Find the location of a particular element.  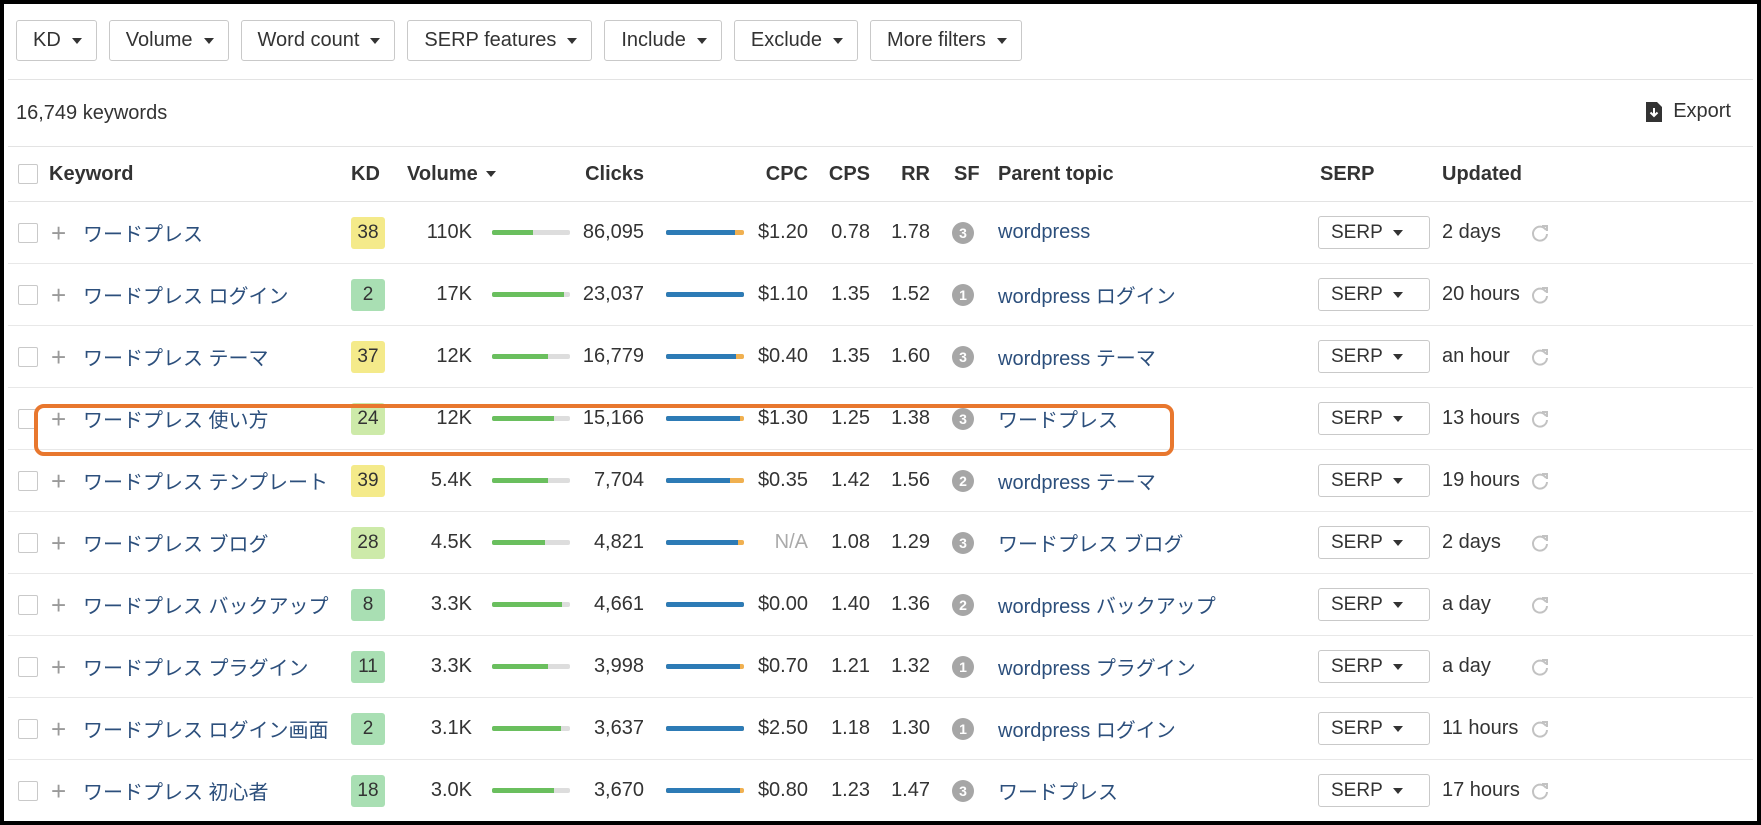

keyword-link: ワードプレス ブログ is located at coordinates (176, 542).